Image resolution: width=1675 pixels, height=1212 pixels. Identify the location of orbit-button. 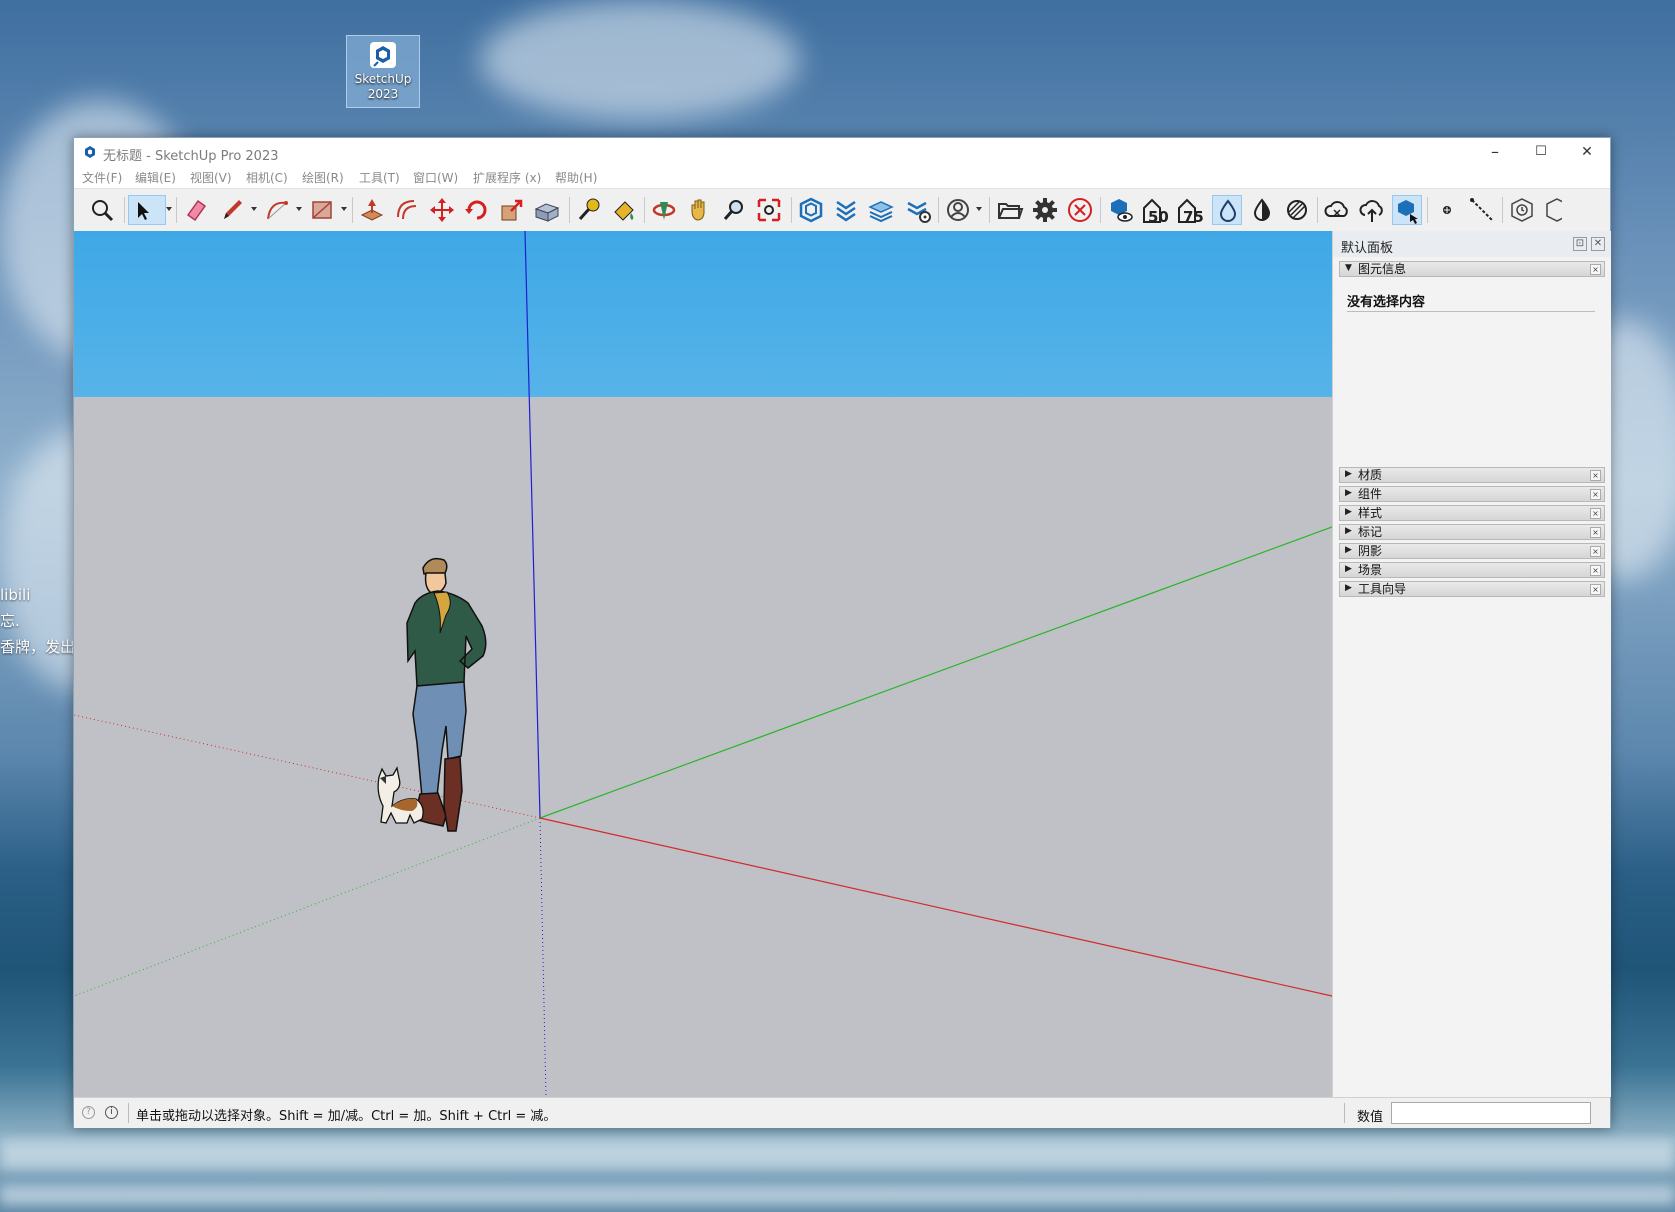
(664, 210).